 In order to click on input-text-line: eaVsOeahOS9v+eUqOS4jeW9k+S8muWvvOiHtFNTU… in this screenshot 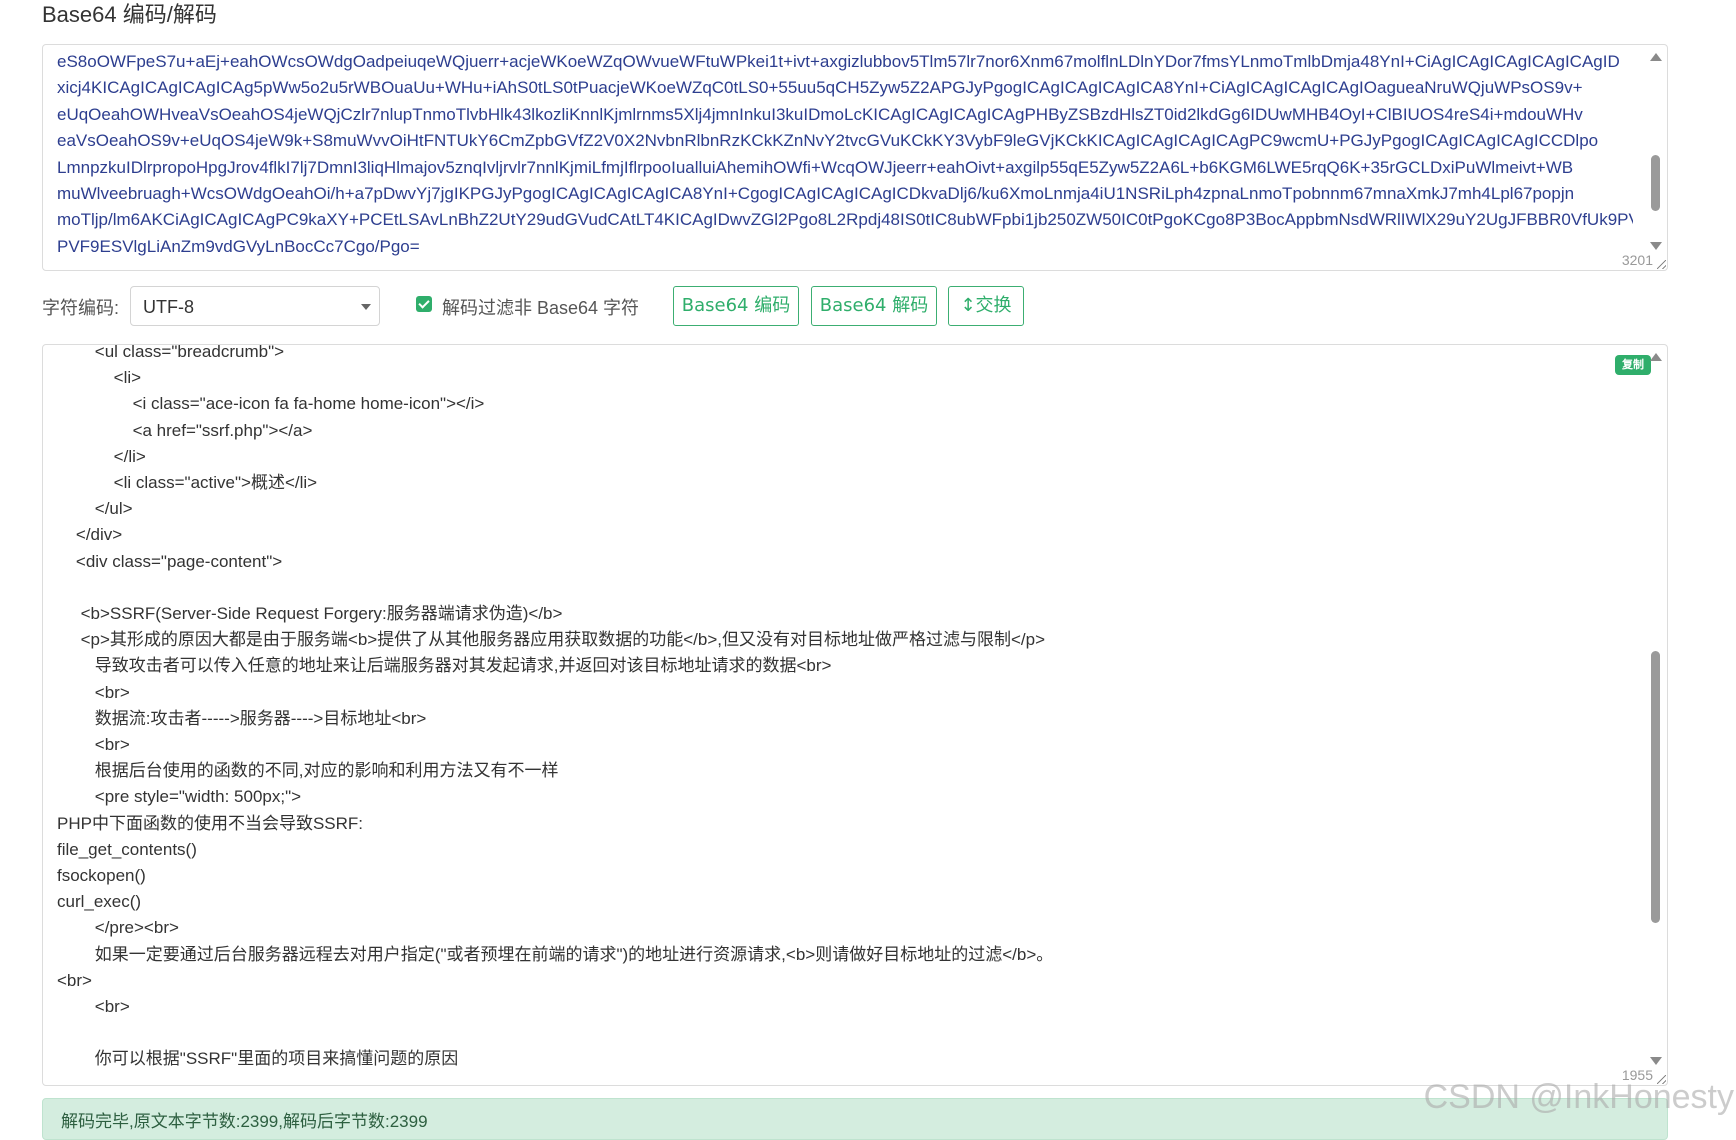, I will do `click(828, 141)`.